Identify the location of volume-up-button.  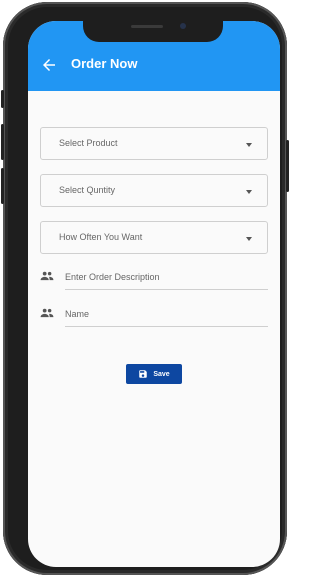
(2, 142).